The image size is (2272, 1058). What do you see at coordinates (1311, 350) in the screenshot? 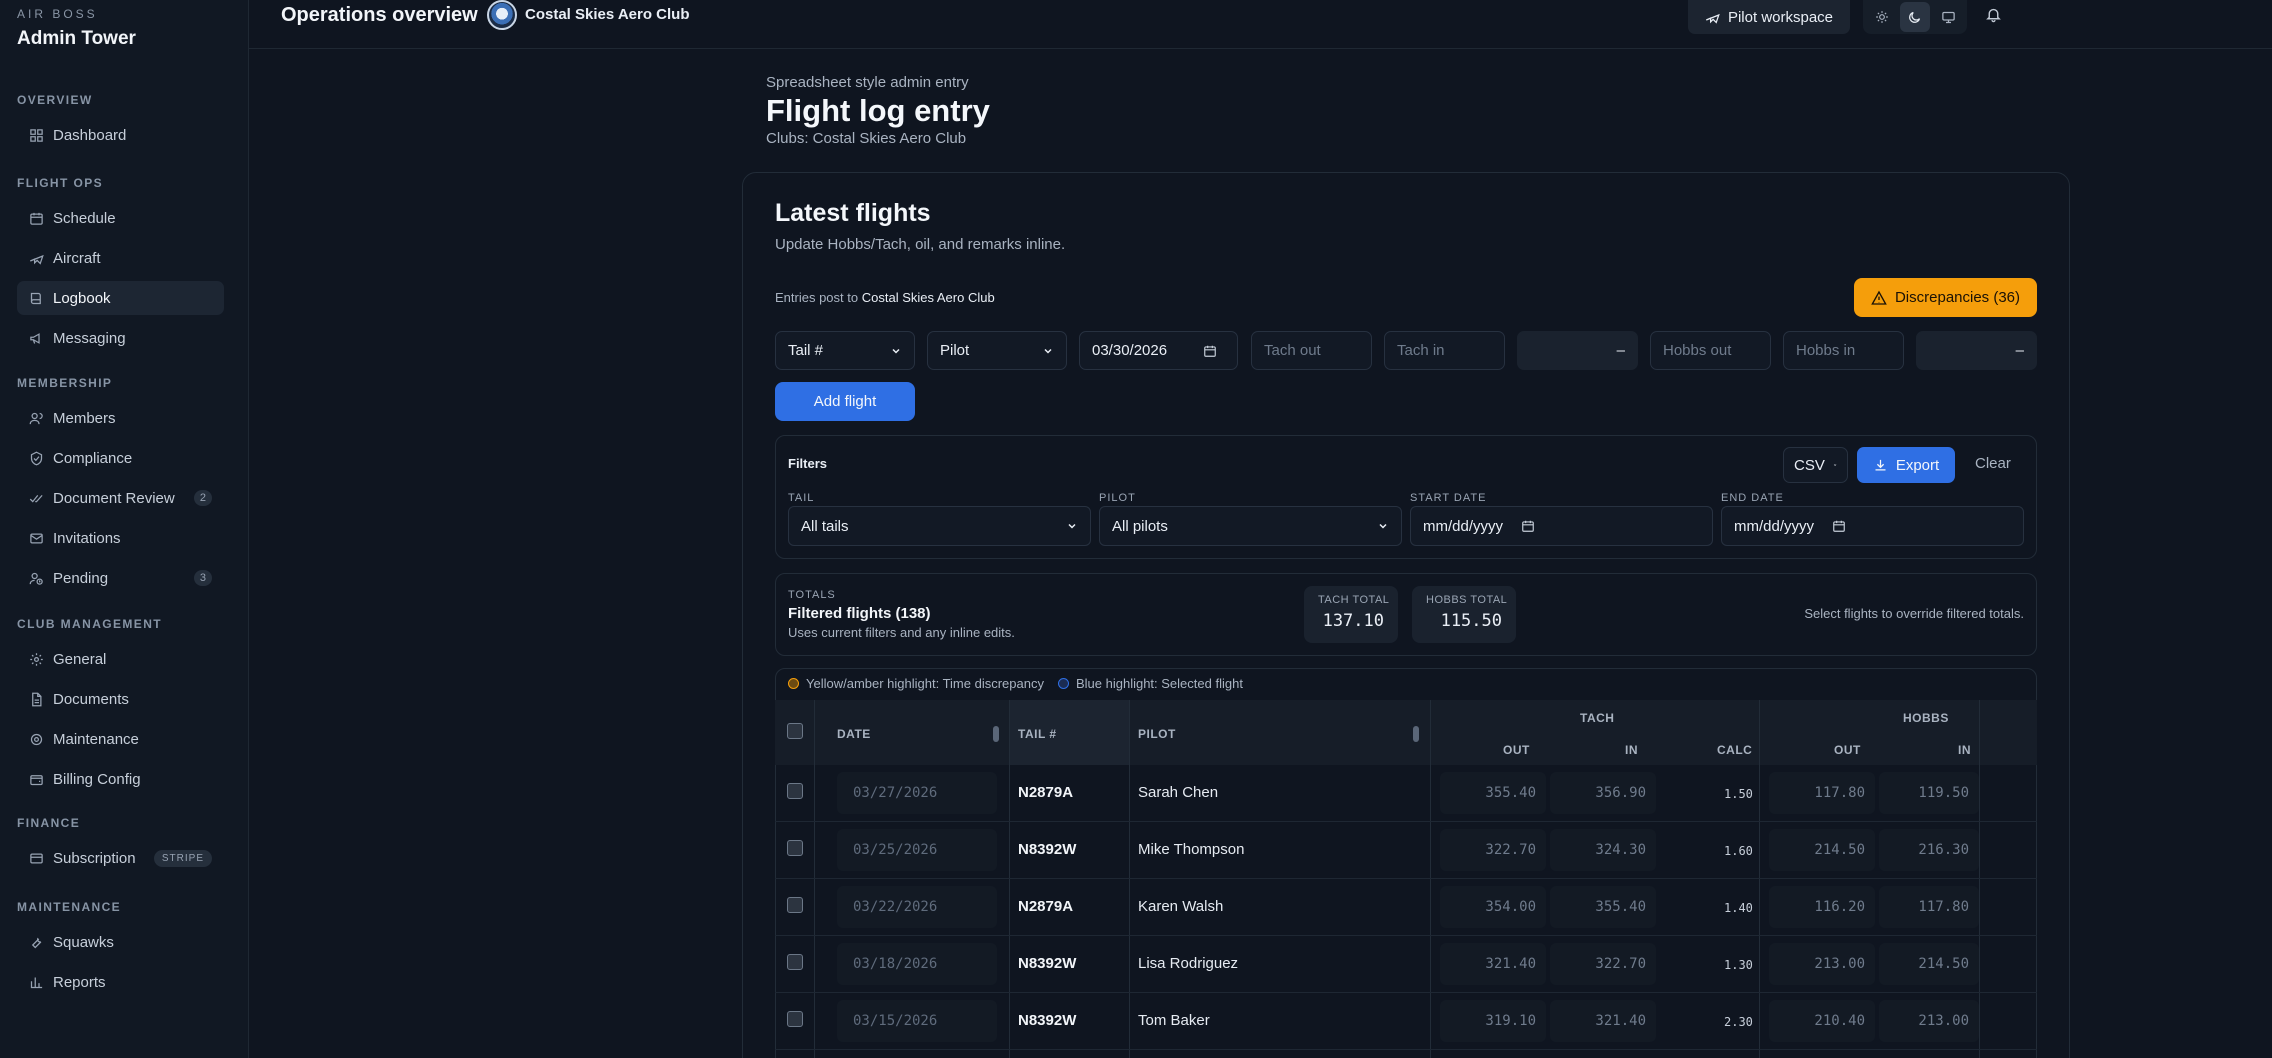
I see `tach-out-input: Tach out` at bounding box center [1311, 350].